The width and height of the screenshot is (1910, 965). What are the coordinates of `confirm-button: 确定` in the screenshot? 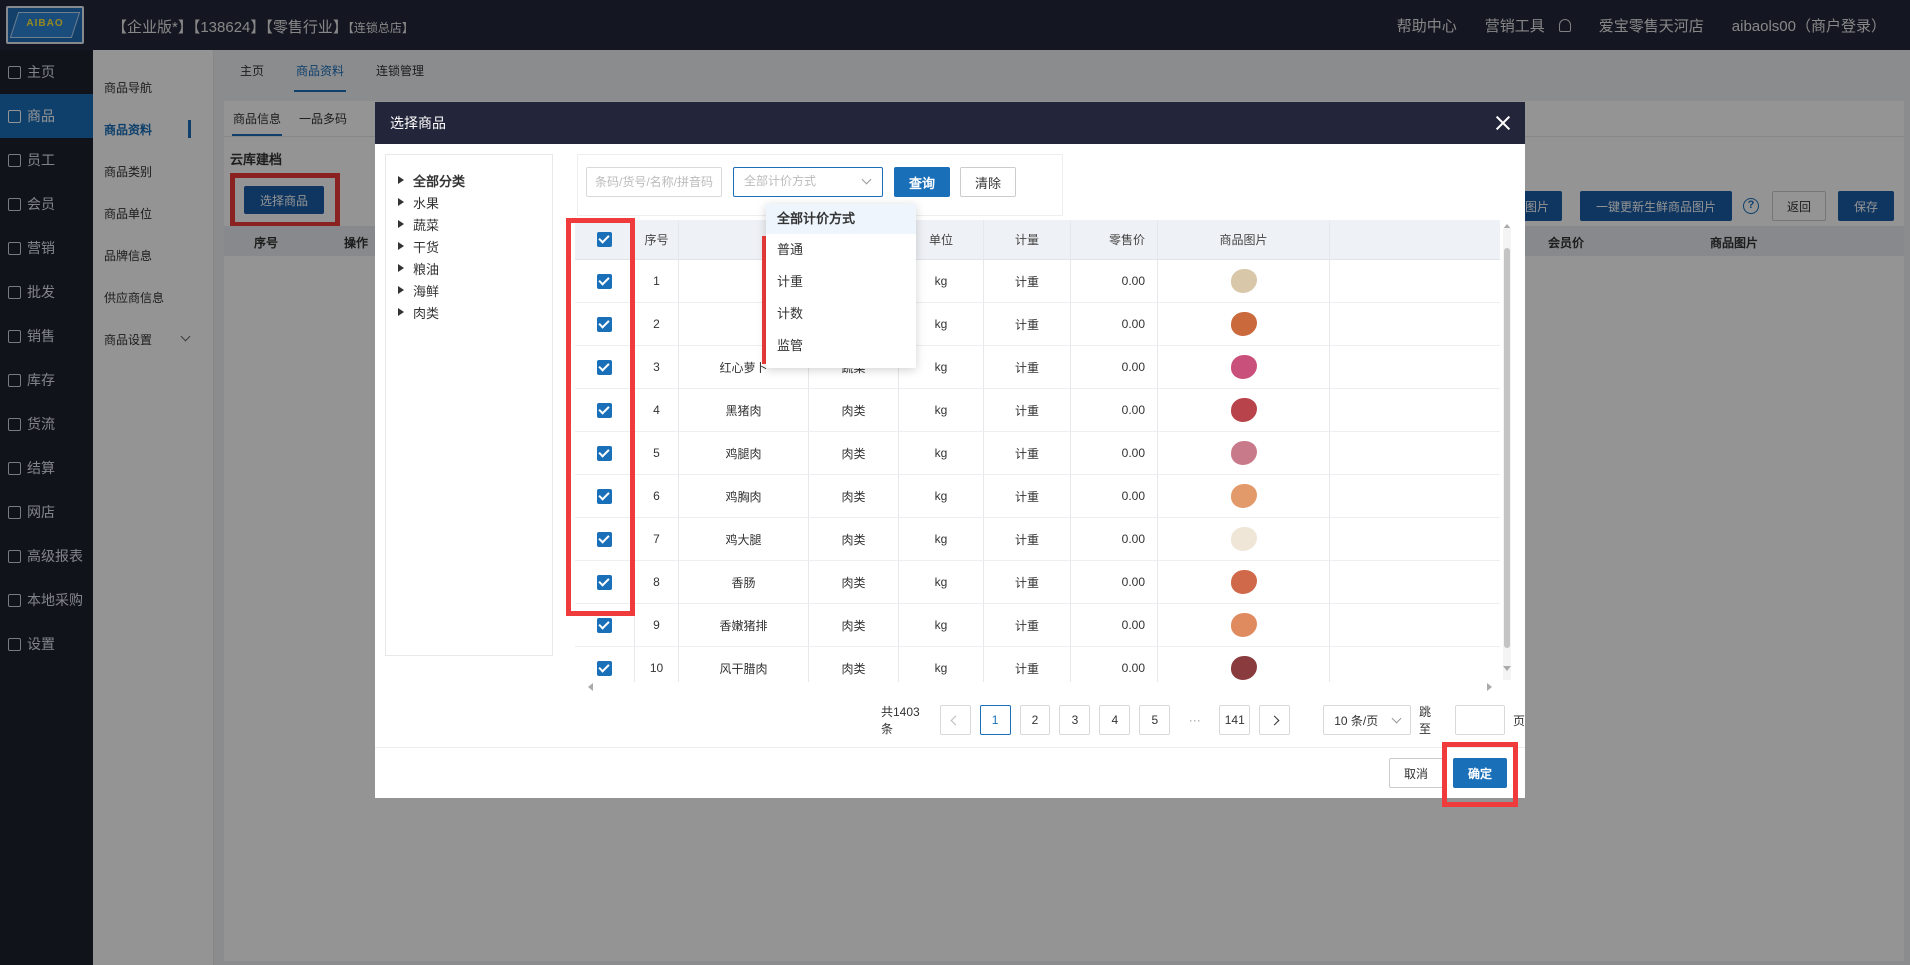 It's located at (1480, 773).